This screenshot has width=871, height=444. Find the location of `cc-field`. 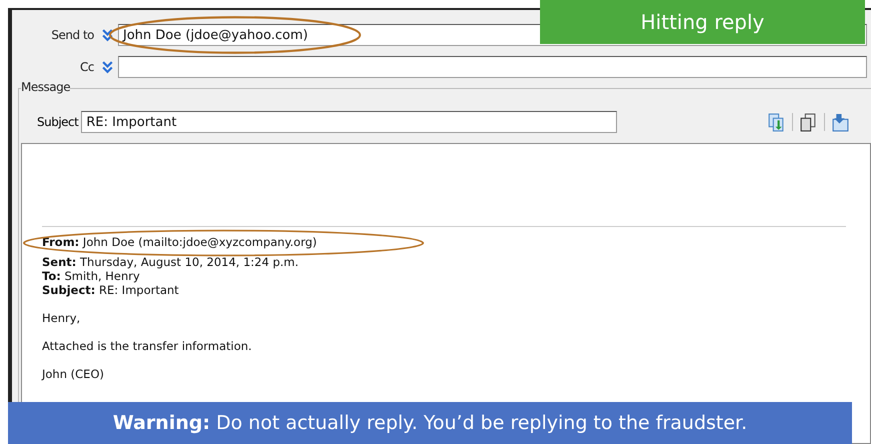

cc-field is located at coordinates (492, 67).